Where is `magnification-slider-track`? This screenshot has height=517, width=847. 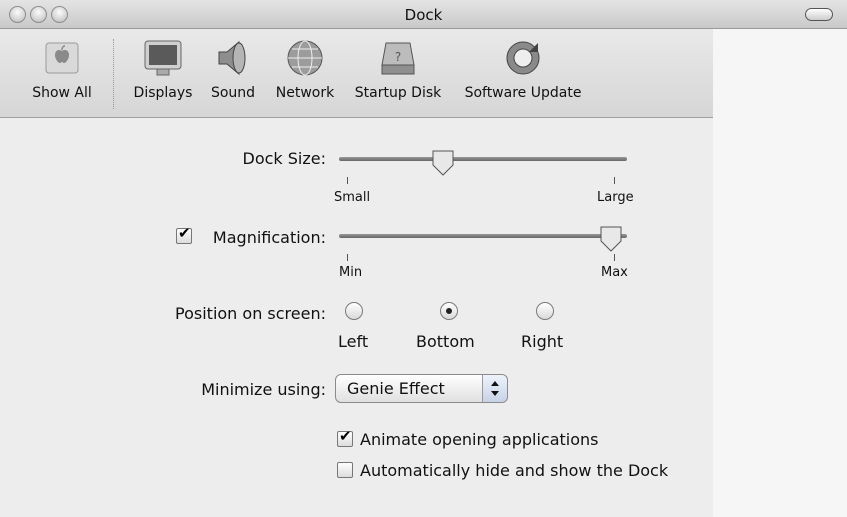
magnification-slider-track is located at coordinates (483, 236).